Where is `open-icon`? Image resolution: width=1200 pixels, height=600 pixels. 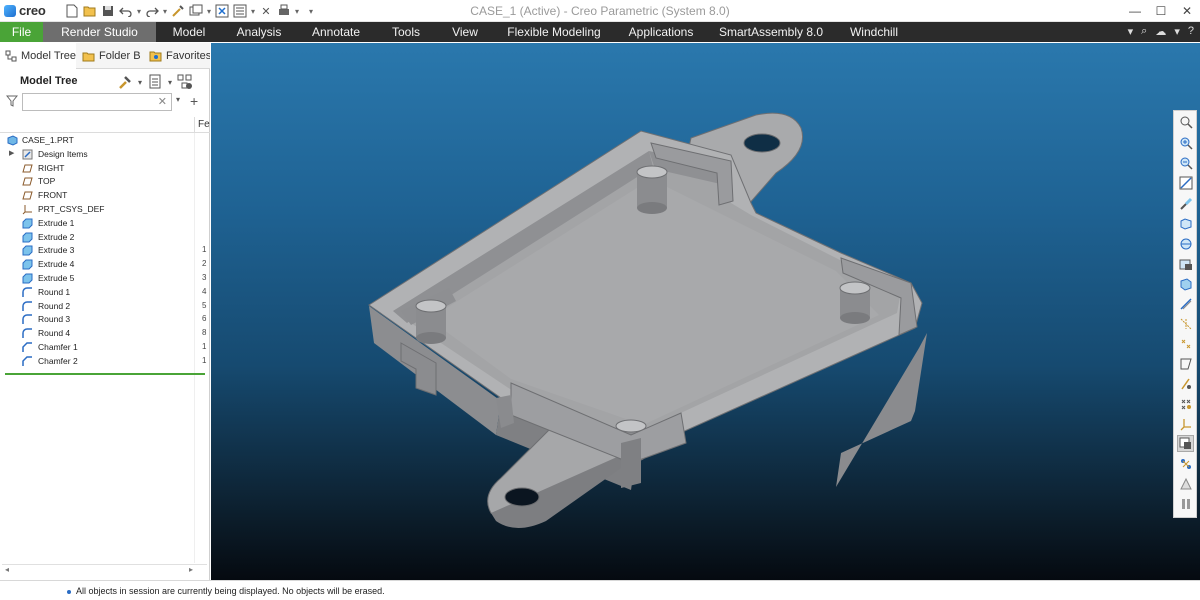 open-icon is located at coordinates (90, 11).